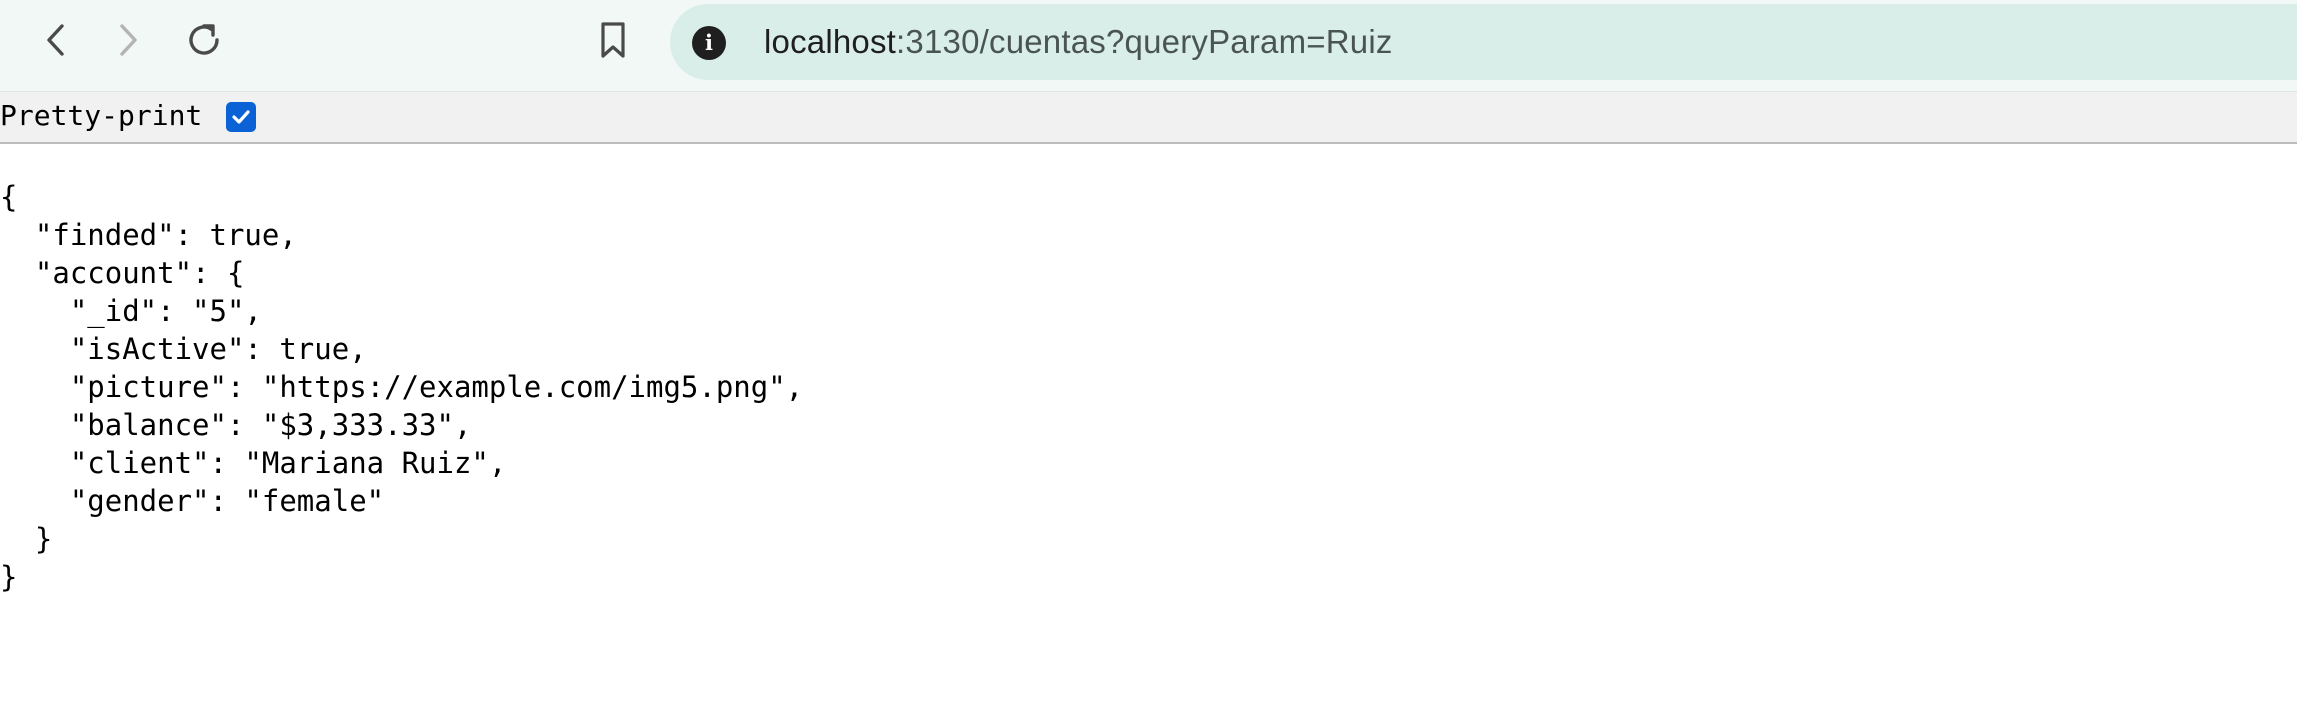  Describe the element at coordinates (1483, 42) in the screenshot. I see `address-bar: i localhost:3130/cuentas?queryParam=Ruiz` at that location.